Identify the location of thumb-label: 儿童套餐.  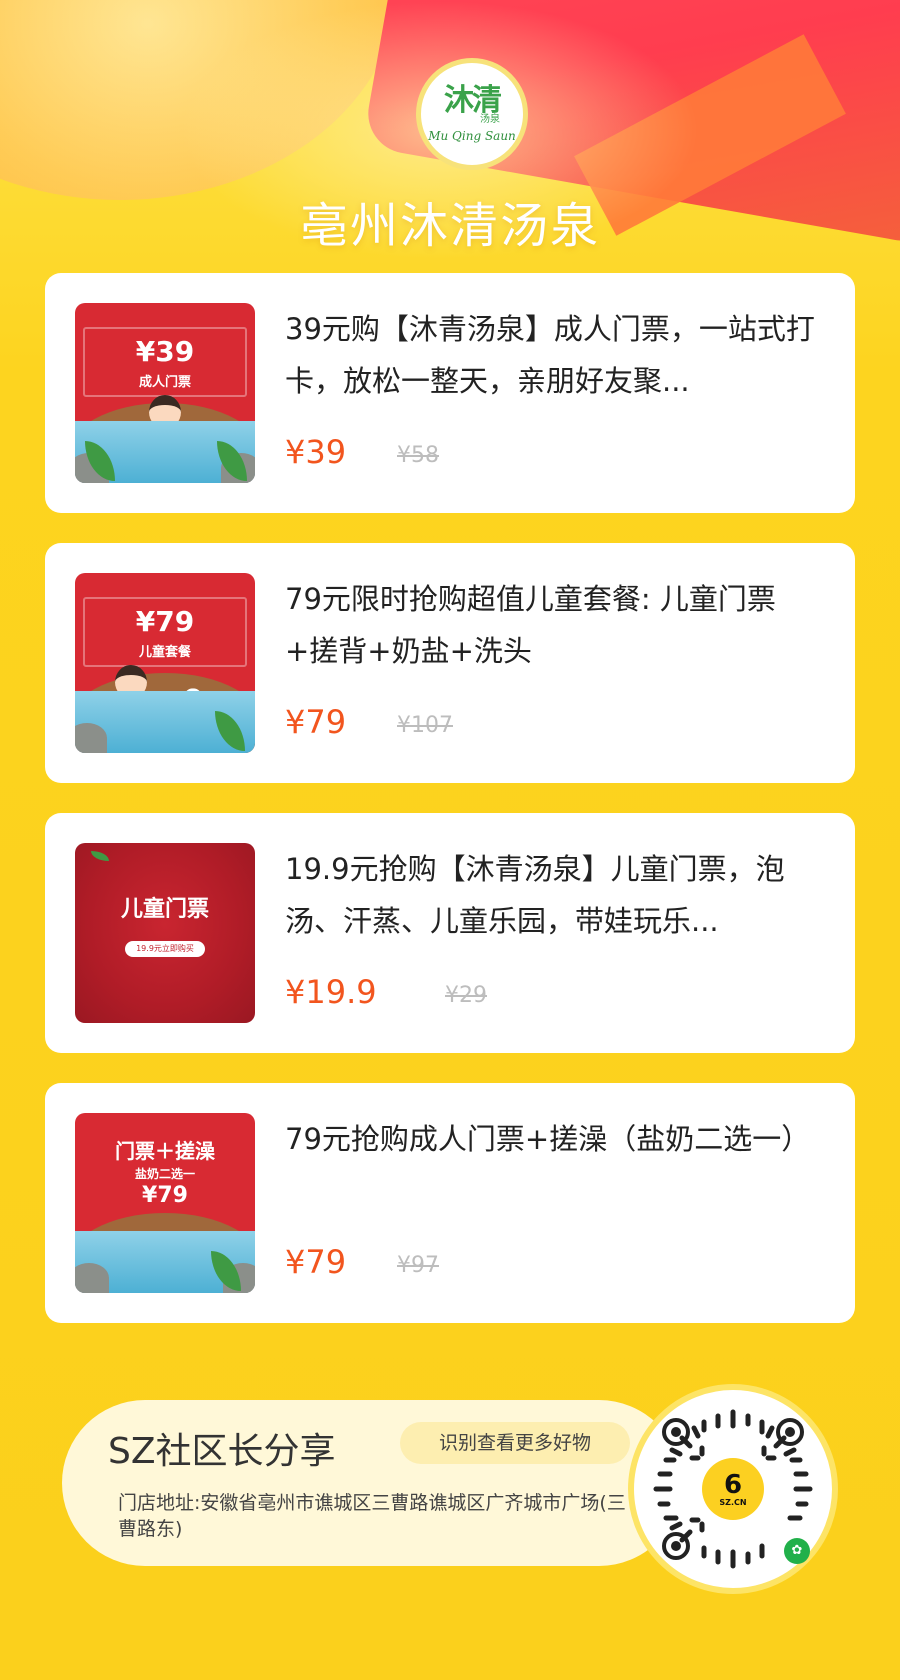
(164, 652).